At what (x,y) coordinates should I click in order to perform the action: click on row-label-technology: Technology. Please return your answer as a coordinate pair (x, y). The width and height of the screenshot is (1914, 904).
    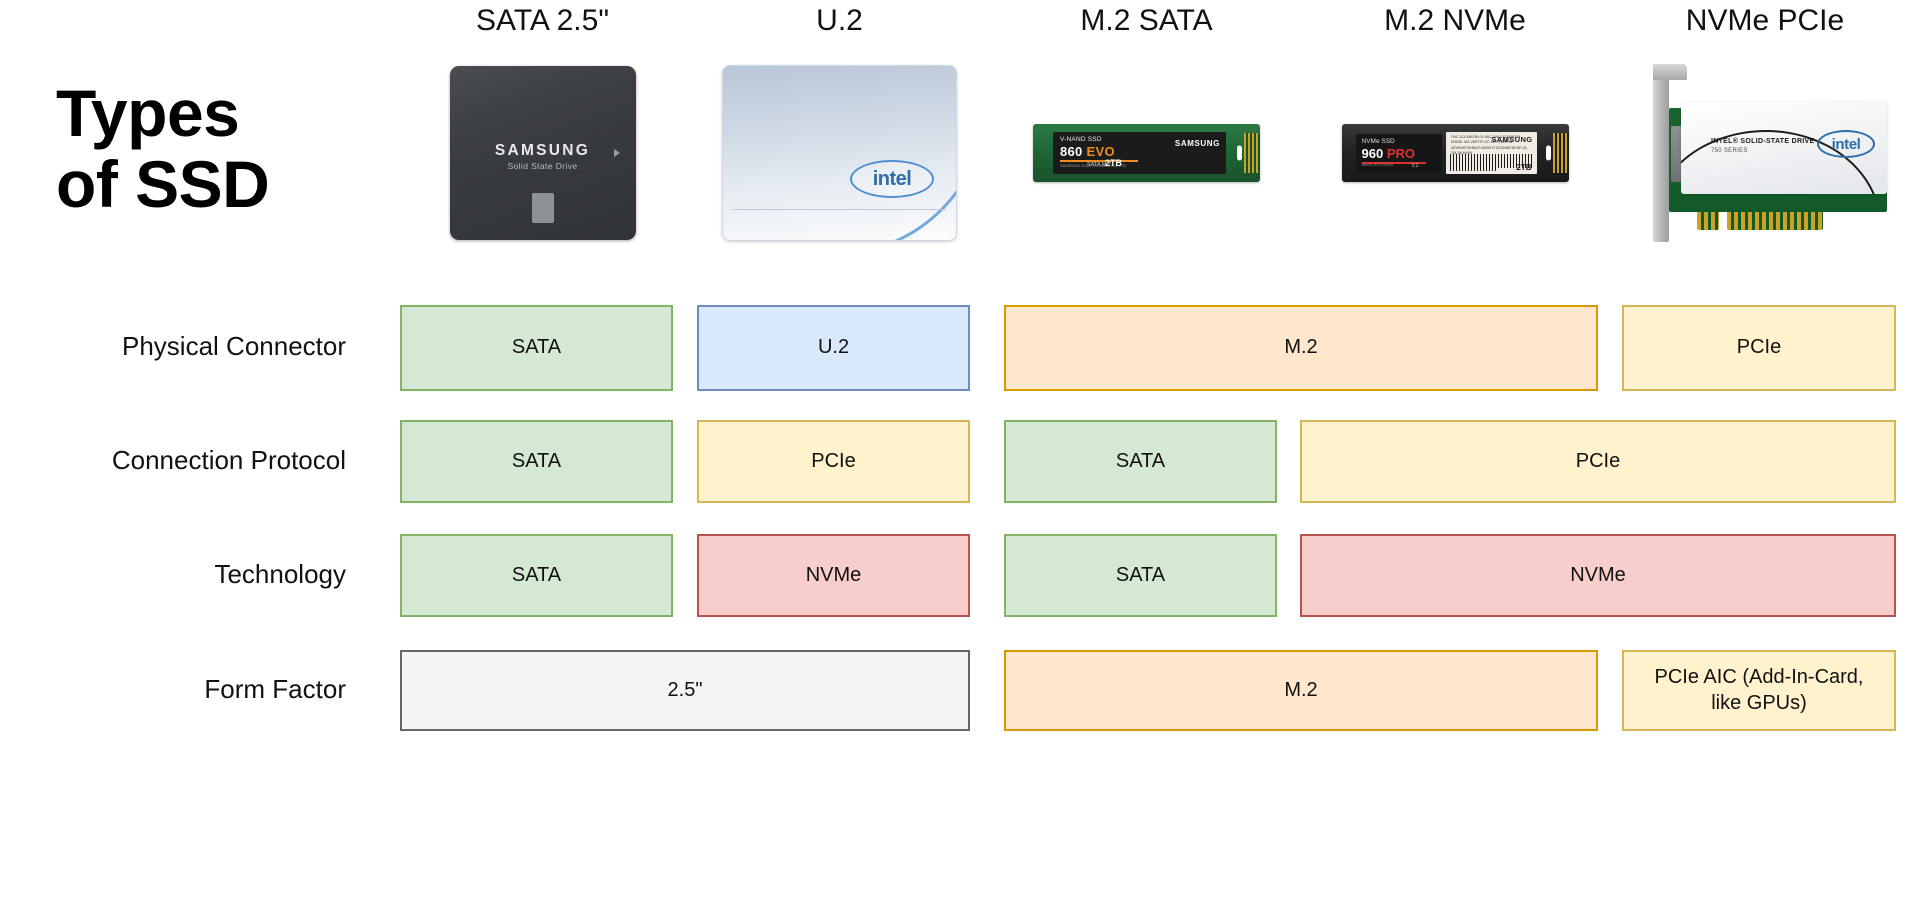
    Looking at the image, I should click on (280, 573).